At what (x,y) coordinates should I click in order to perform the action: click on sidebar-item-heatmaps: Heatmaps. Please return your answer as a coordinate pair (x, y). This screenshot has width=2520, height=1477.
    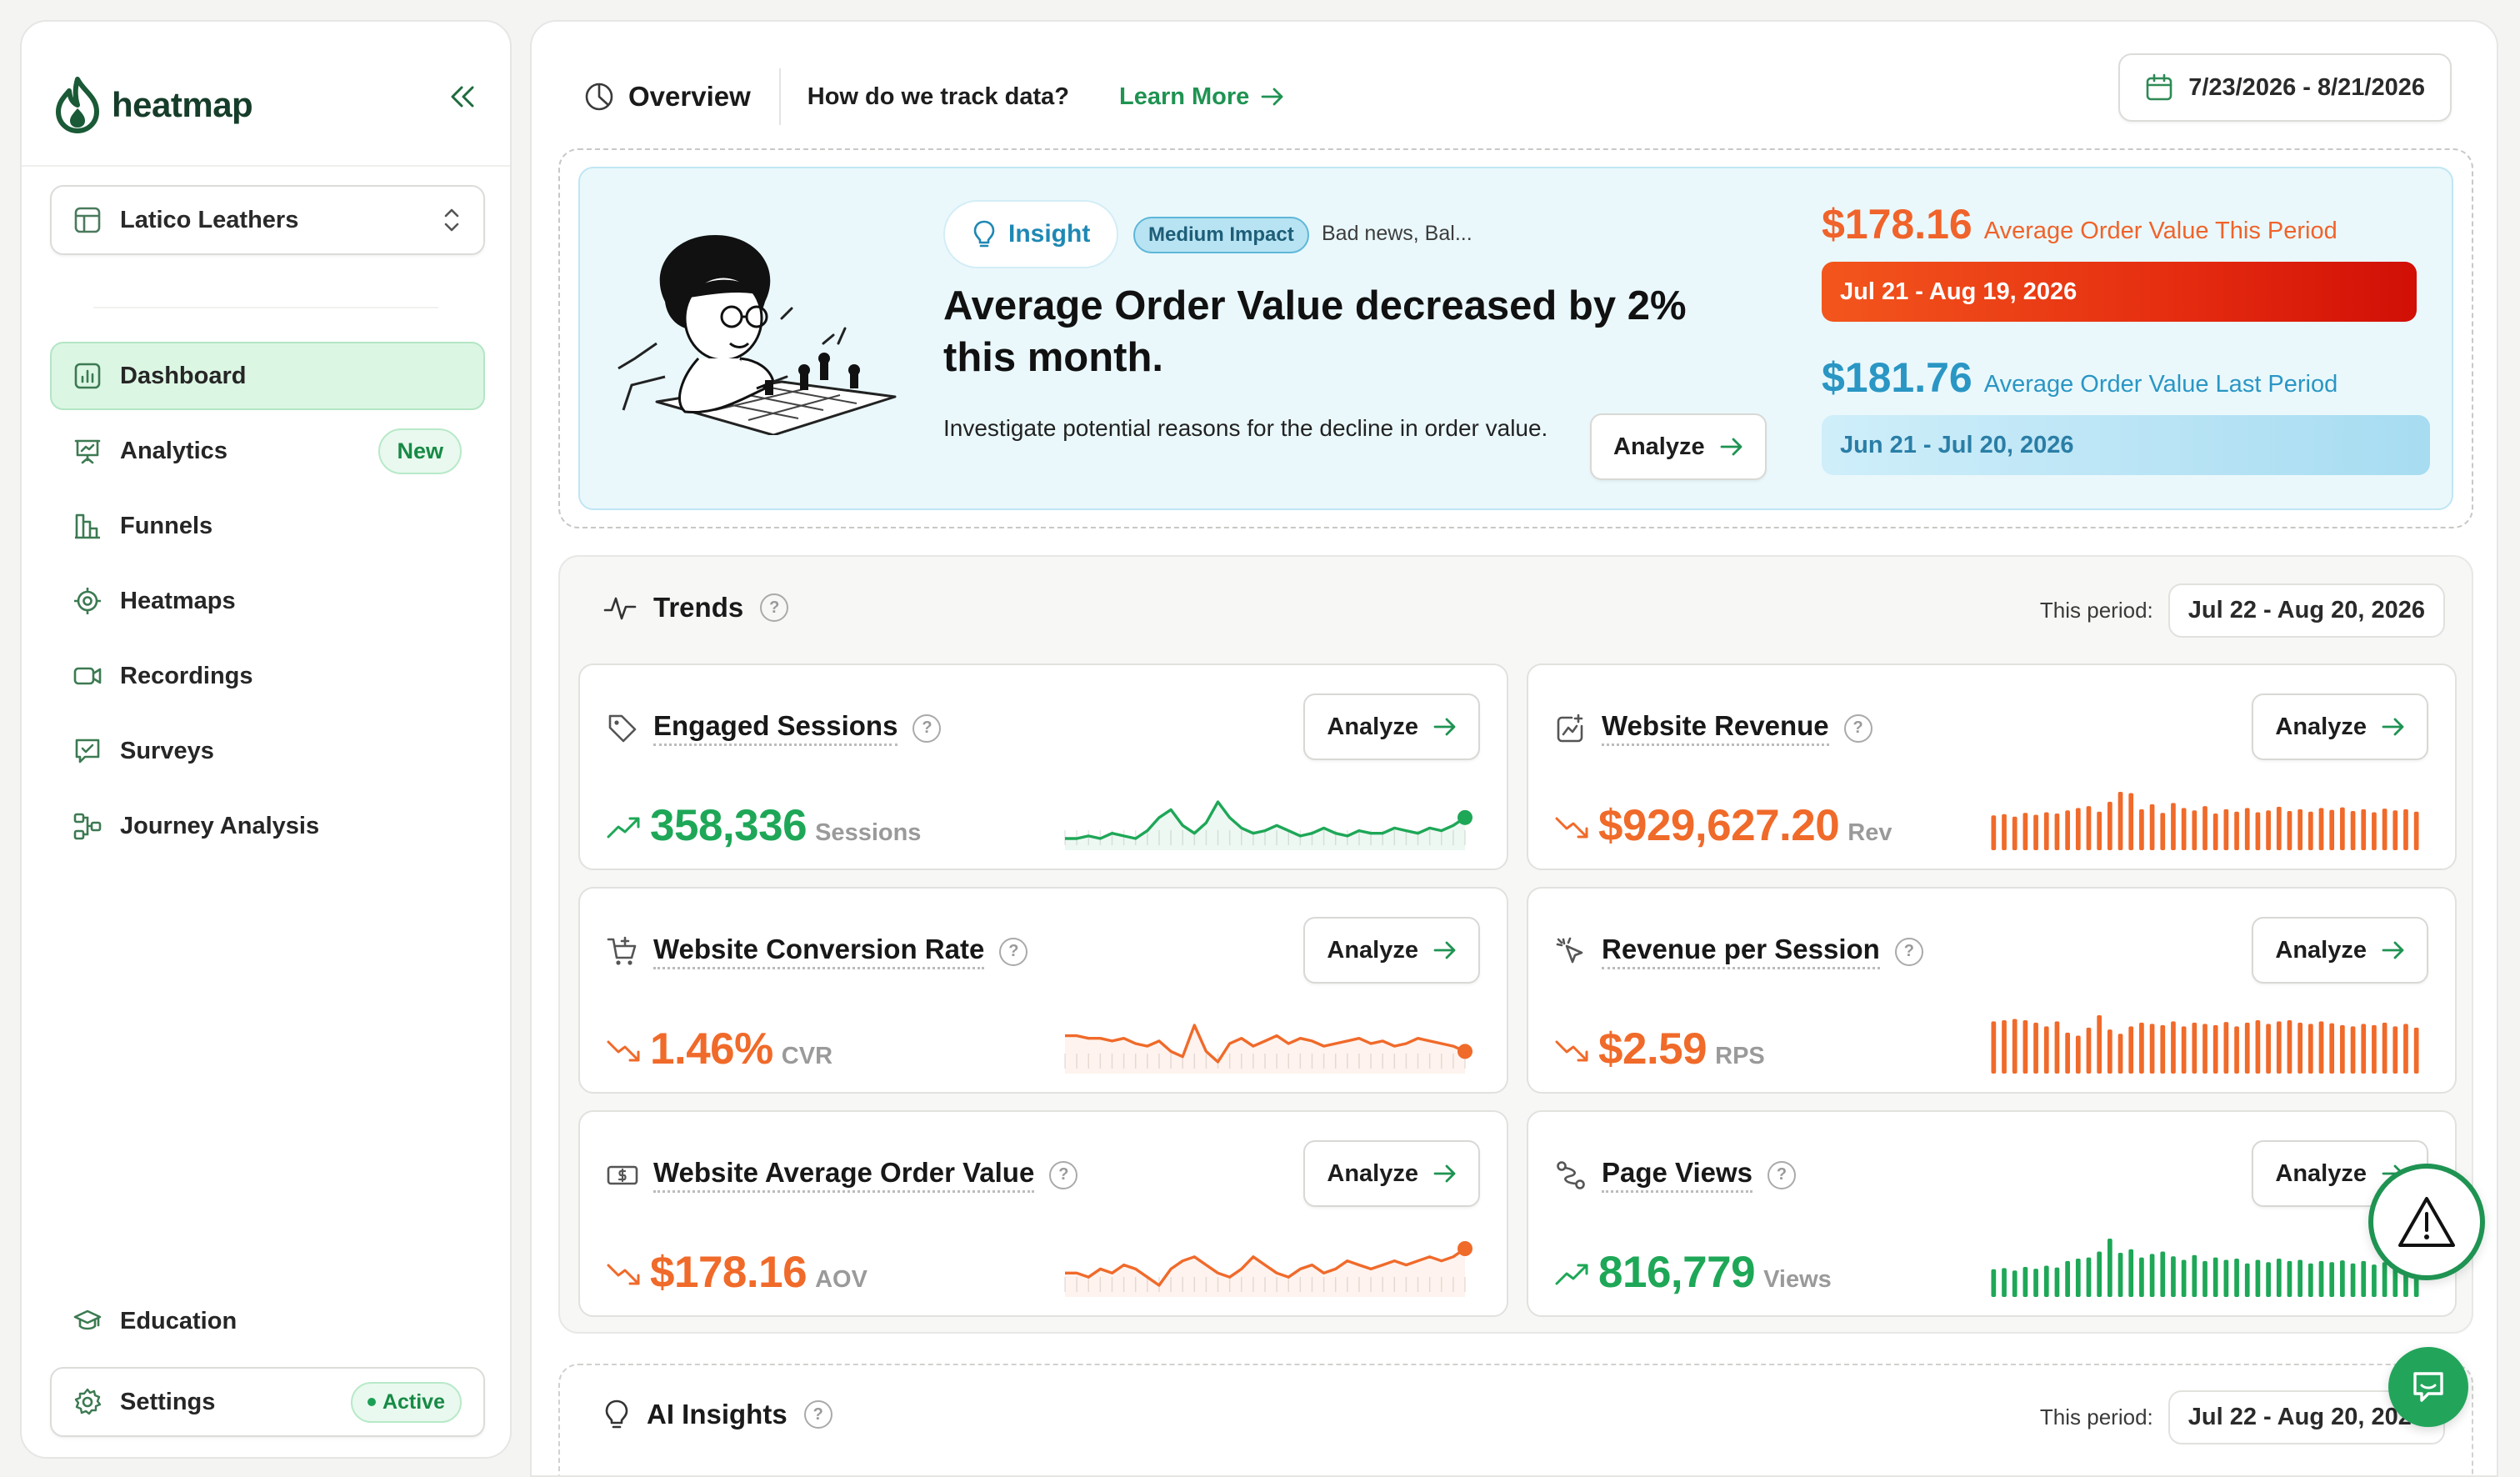
    Looking at the image, I should click on (267, 601).